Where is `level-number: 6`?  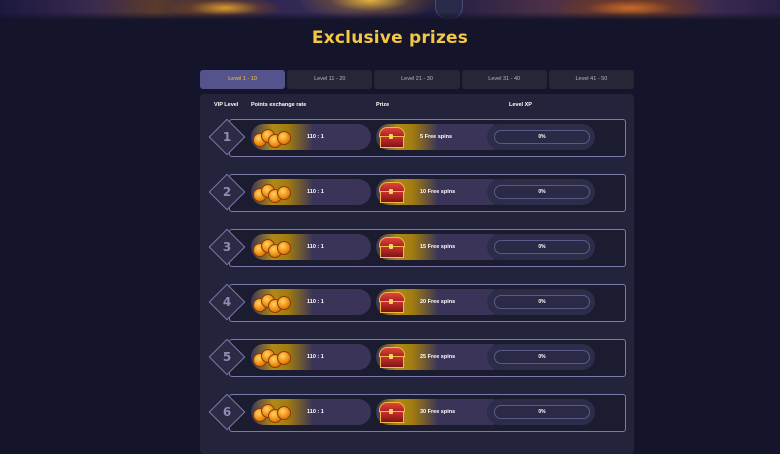
level-number: 6 is located at coordinates (227, 412).